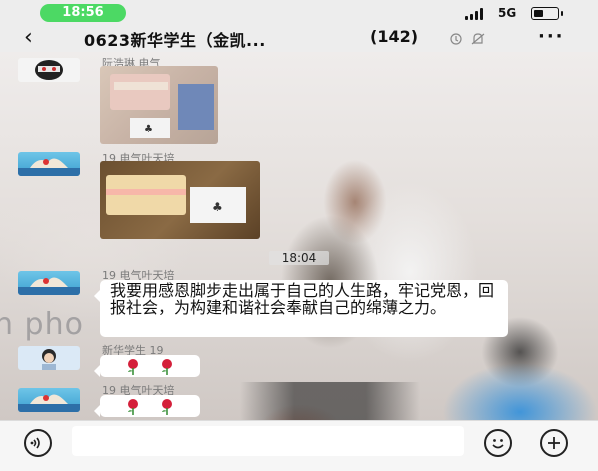 This screenshot has width=598, height=471. Describe the element at coordinates (268, 441) in the screenshot. I see `message-input` at that location.